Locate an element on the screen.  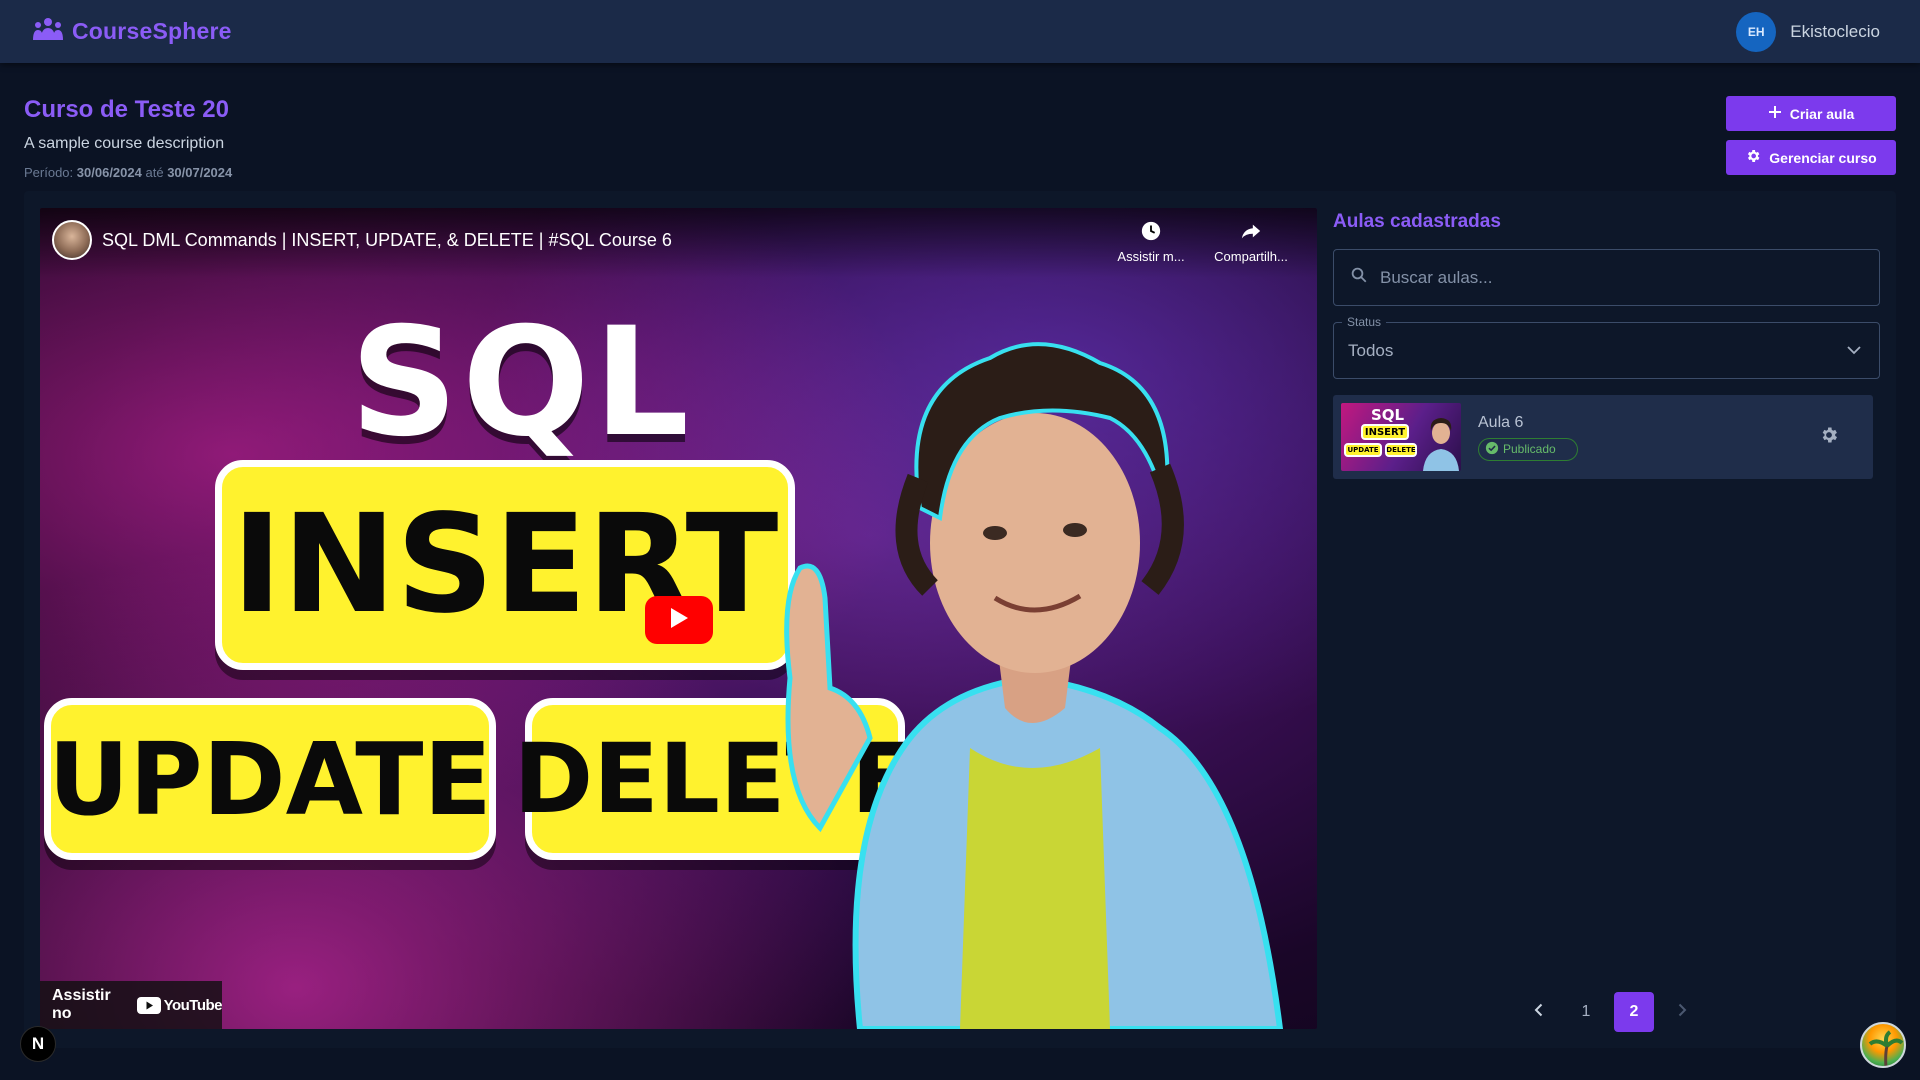
channel-avatar is located at coordinates (72, 240).